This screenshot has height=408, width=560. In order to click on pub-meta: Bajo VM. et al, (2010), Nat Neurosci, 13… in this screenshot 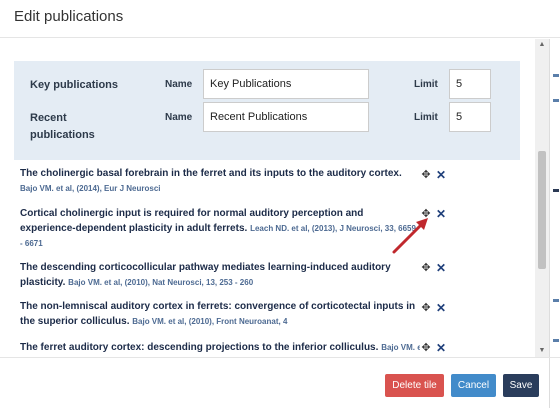, I will do `click(161, 282)`.